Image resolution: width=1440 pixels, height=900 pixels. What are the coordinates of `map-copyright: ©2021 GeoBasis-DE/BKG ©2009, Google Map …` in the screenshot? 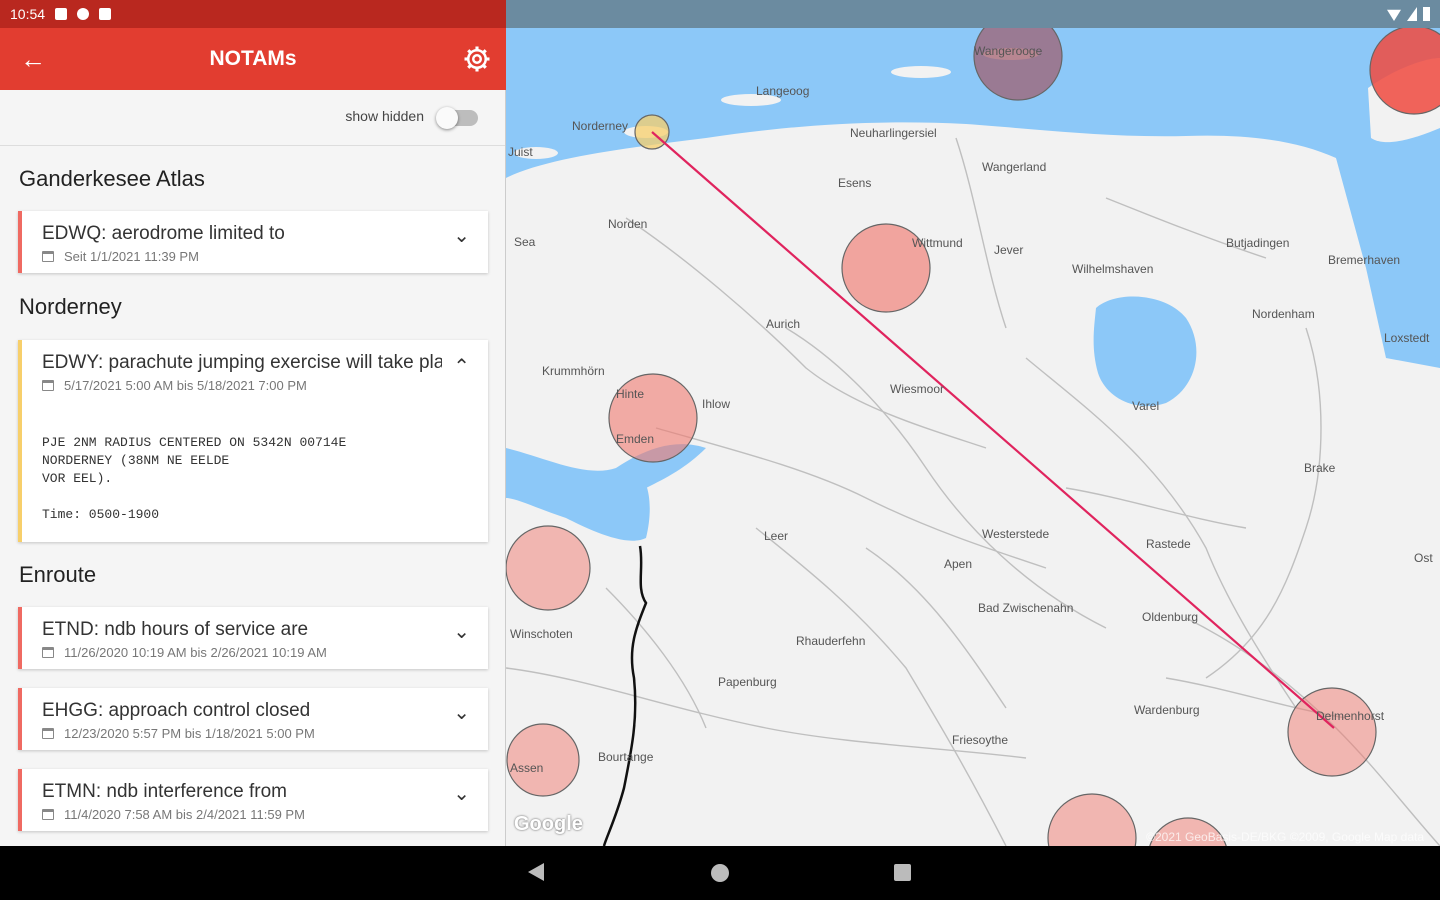 It's located at (1285, 837).